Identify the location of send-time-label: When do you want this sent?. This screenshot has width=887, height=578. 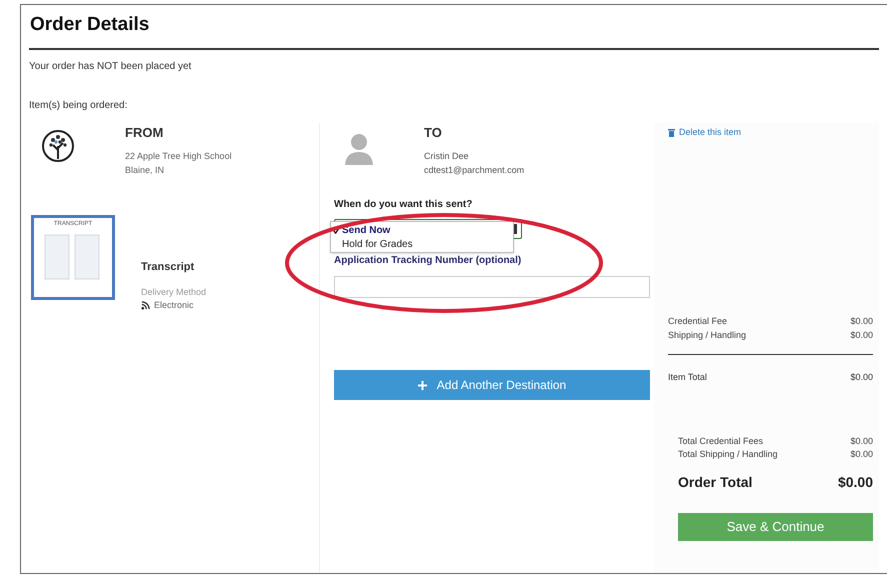
(404, 205).